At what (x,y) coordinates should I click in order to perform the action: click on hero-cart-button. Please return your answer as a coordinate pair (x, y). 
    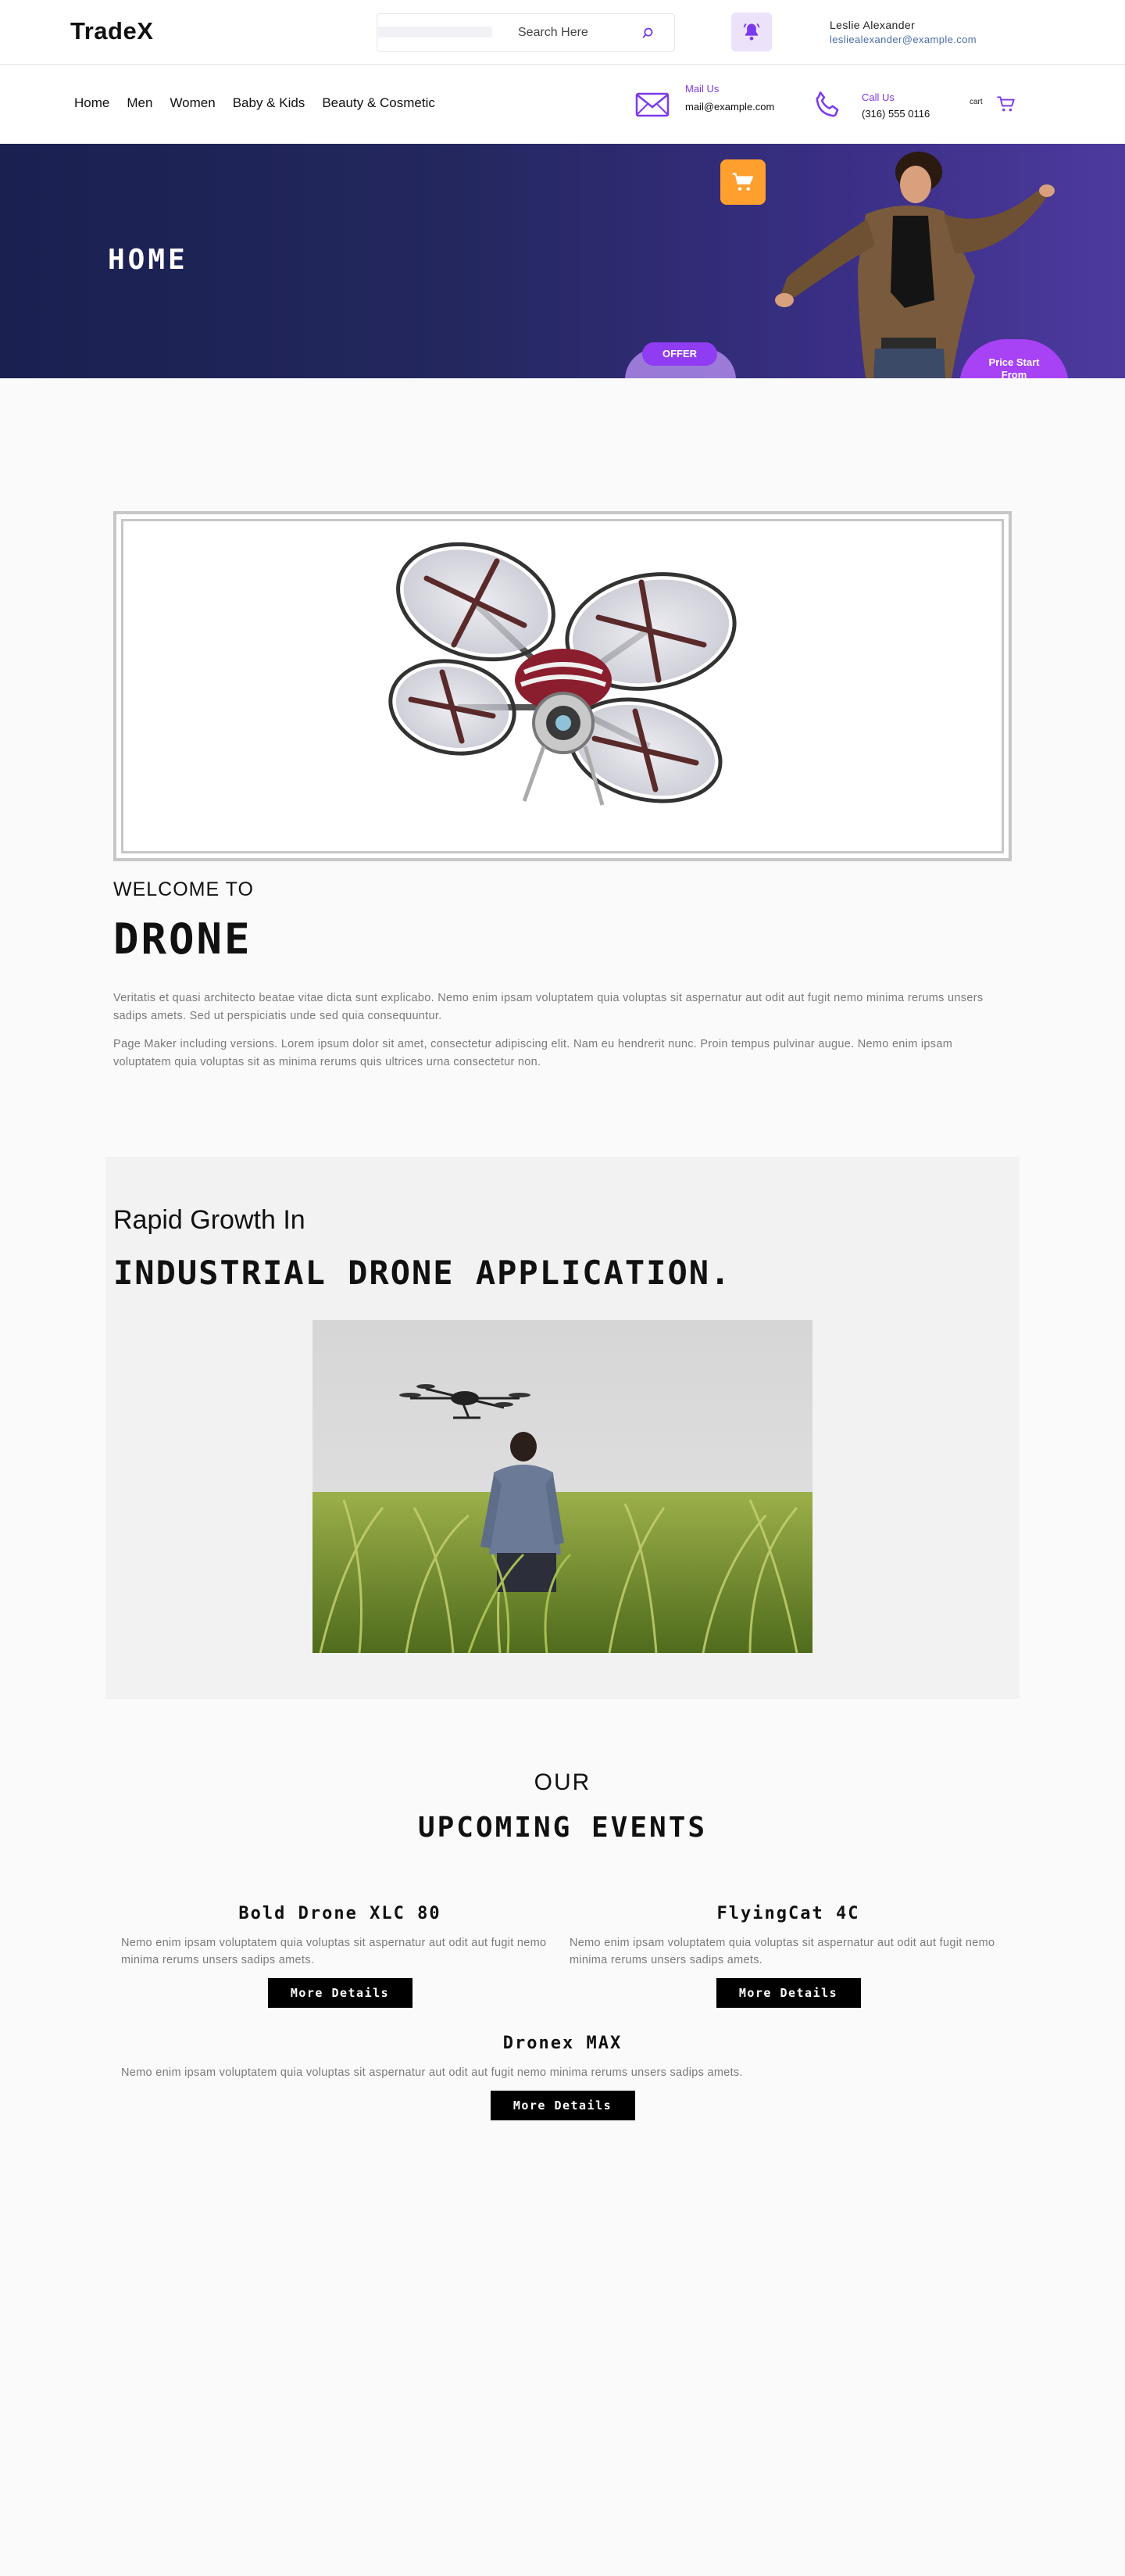
    Looking at the image, I should click on (743, 182).